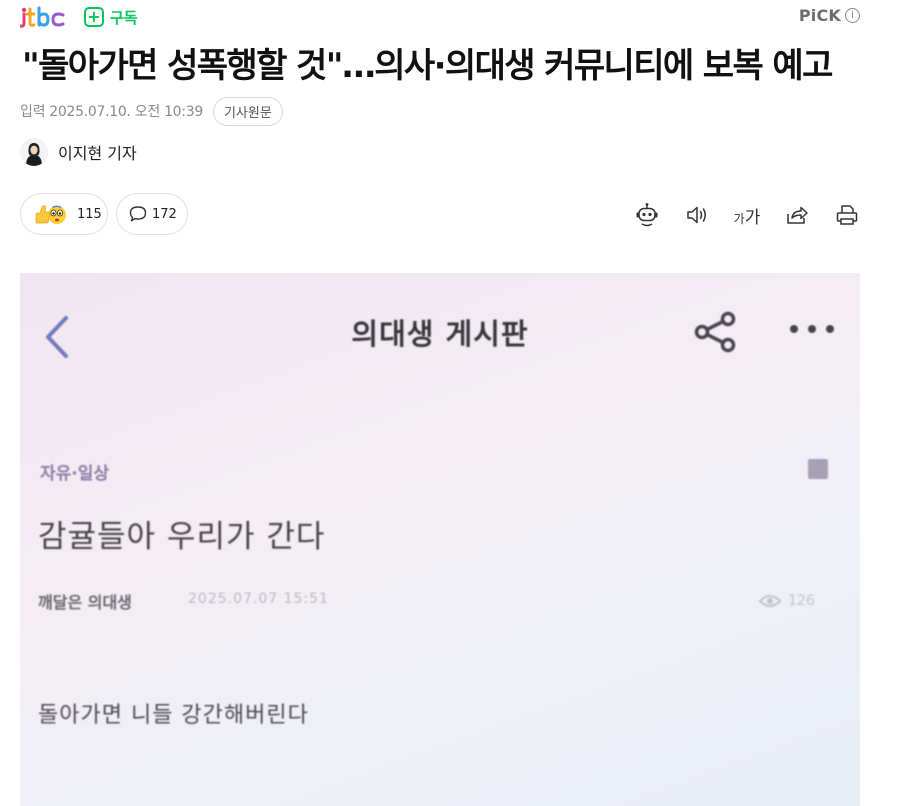  I want to click on bookmark-icon, so click(818, 469).